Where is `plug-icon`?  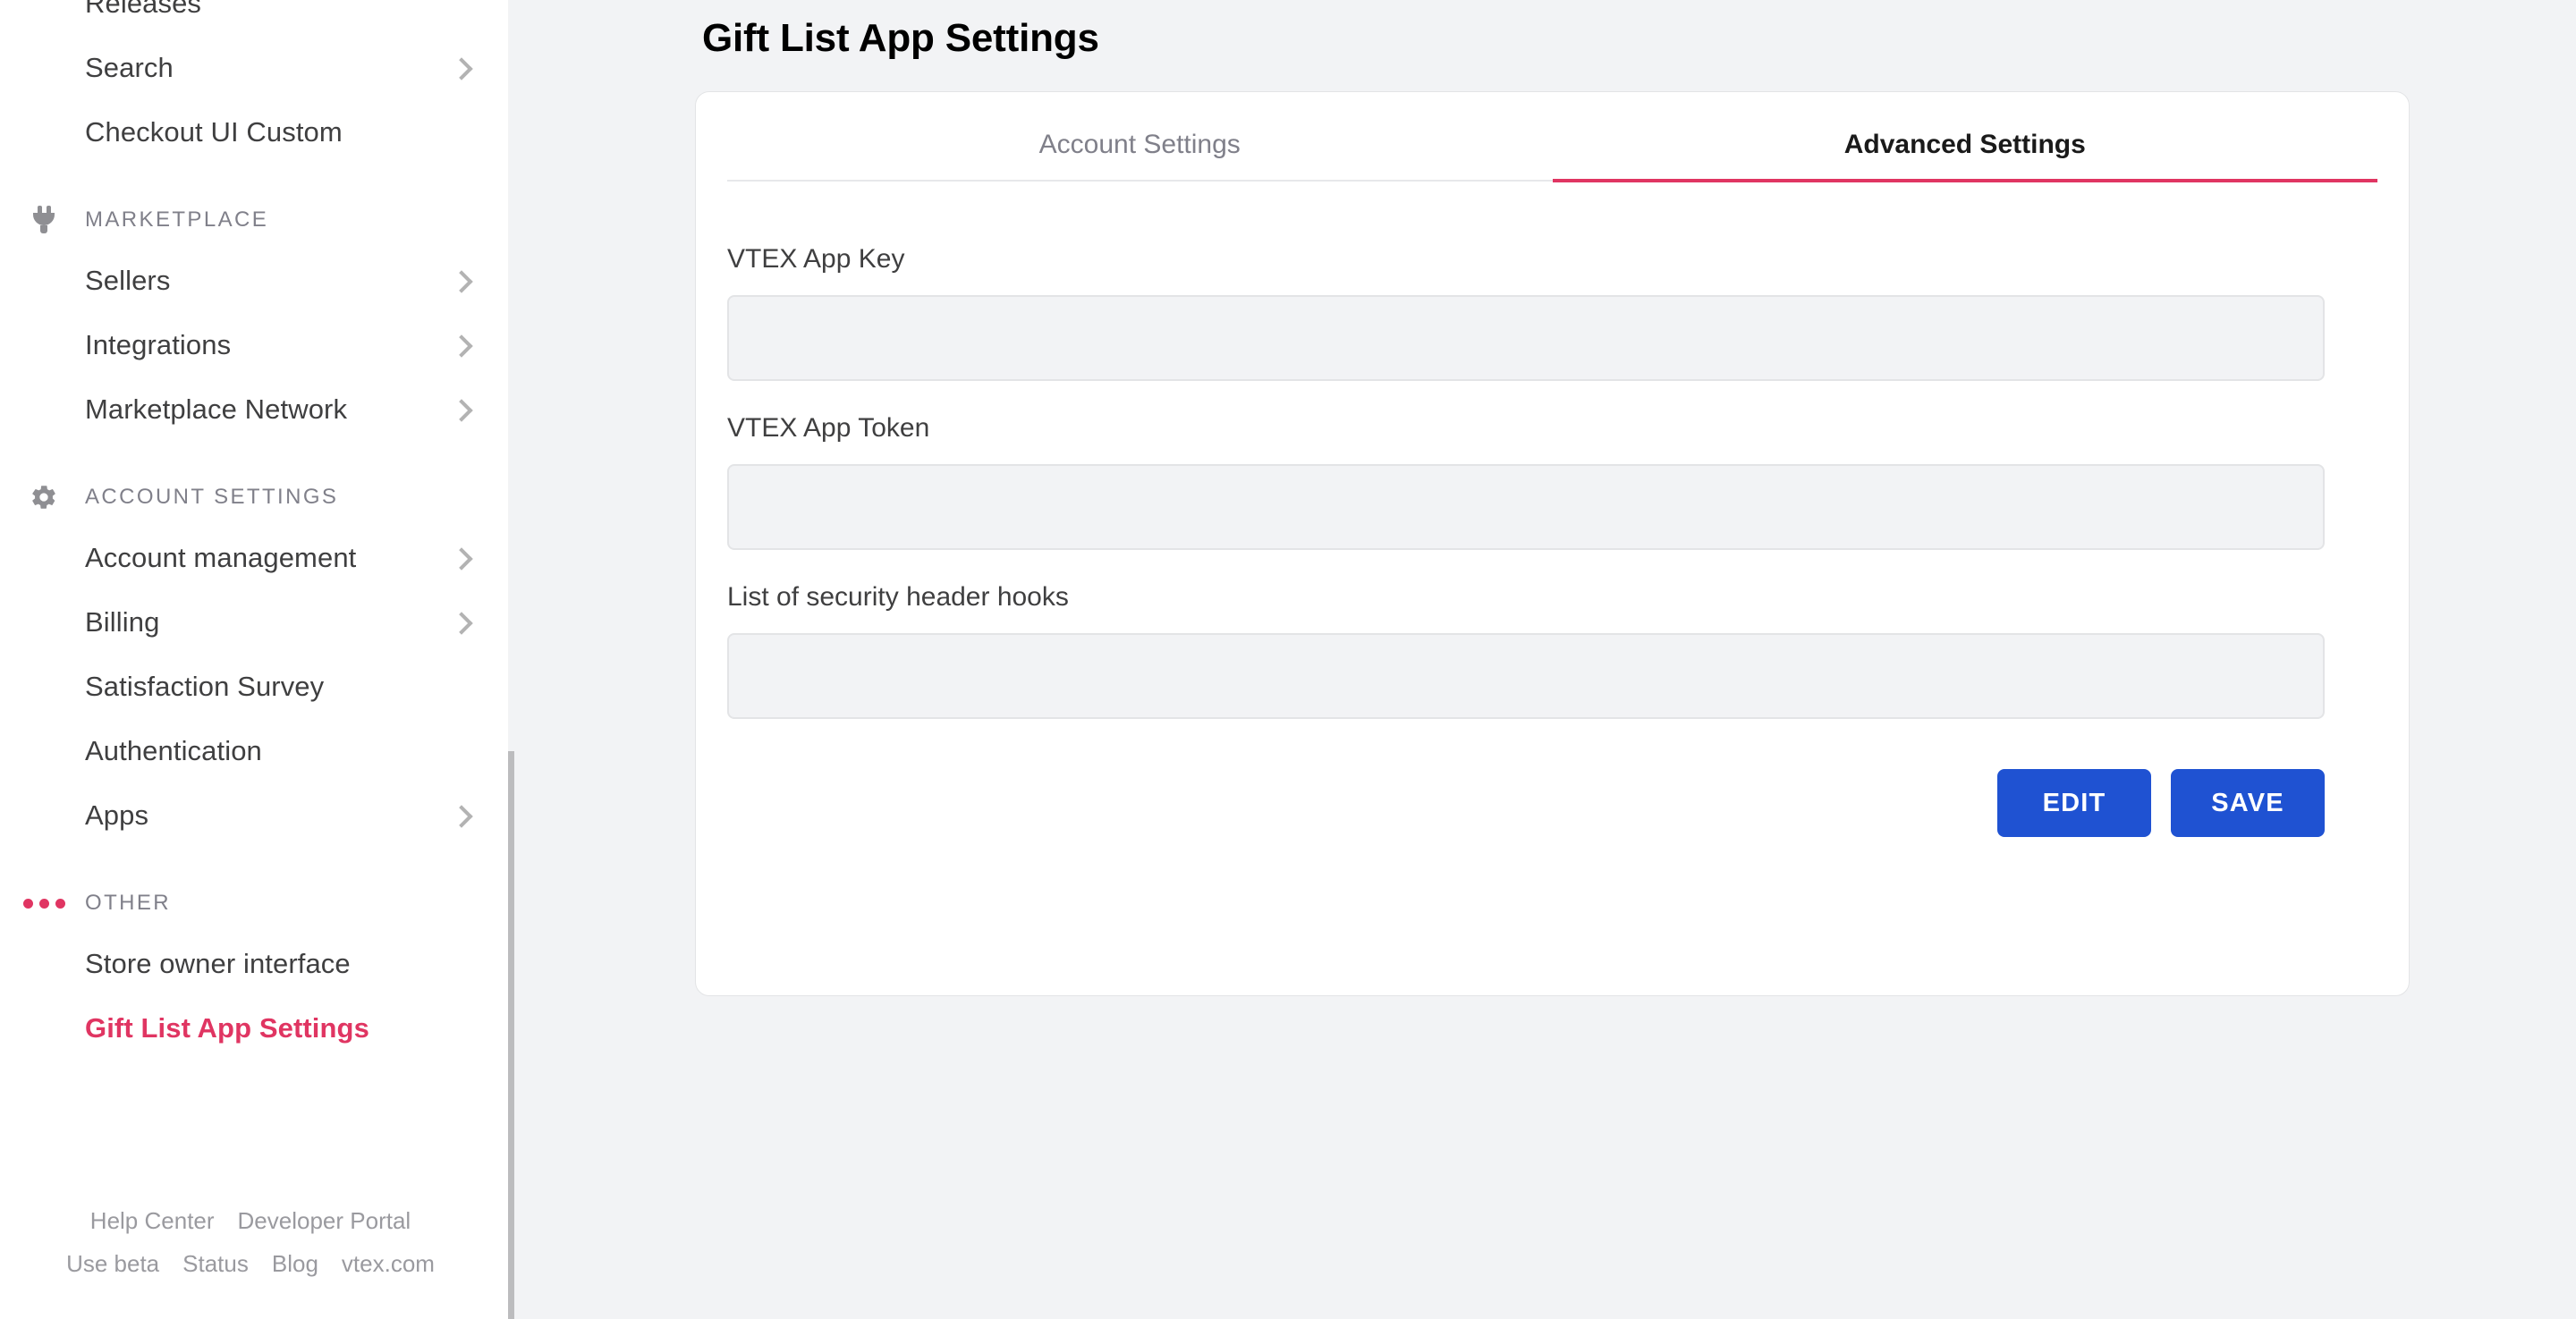 plug-icon is located at coordinates (44, 220).